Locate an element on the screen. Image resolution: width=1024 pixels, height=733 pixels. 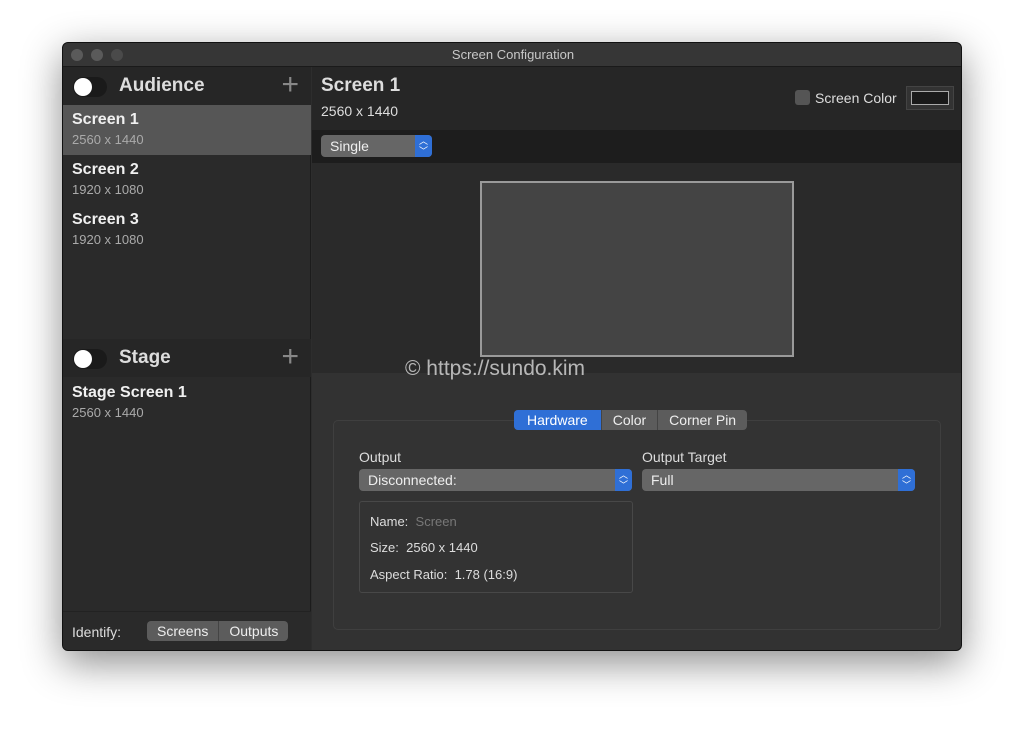
title-bar: Screen Configuration is located at coordinates (512, 55).